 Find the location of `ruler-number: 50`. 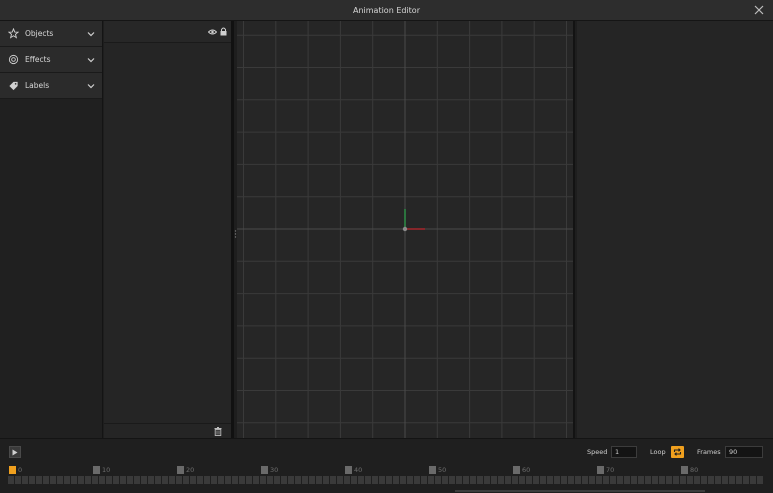

ruler-number: 50 is located at coordinates (442, 470).